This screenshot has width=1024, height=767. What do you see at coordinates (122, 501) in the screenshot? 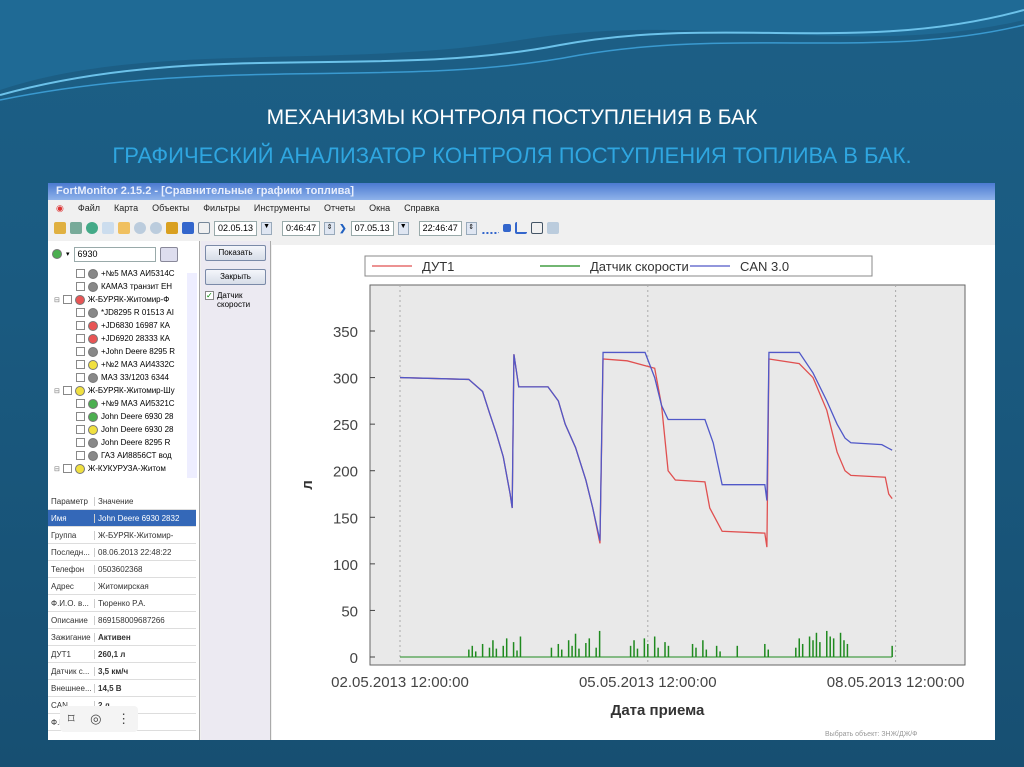
I see `table-header: Параметр Значение` at bounding box center [122, 501].